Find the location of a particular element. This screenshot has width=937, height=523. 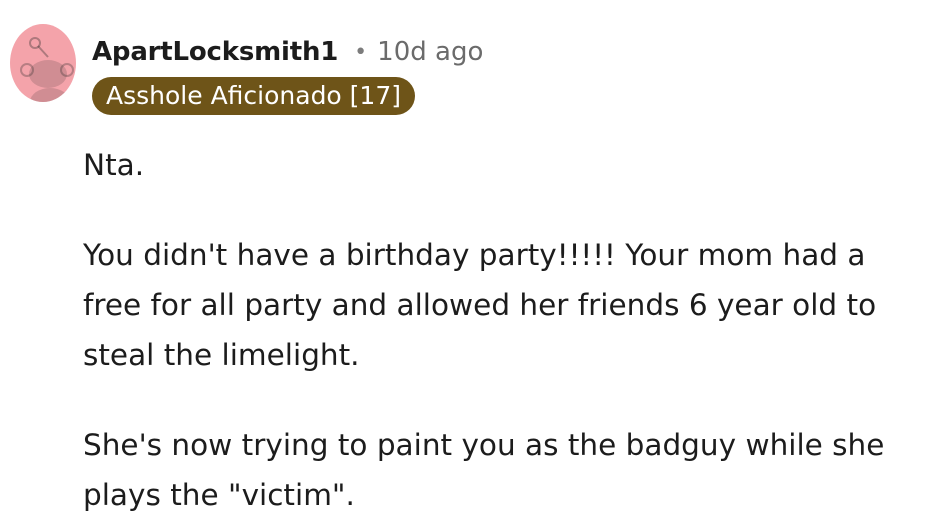

comment-header: ApartLocksmith1 • 10d ago is located at coordinates (287, 52).